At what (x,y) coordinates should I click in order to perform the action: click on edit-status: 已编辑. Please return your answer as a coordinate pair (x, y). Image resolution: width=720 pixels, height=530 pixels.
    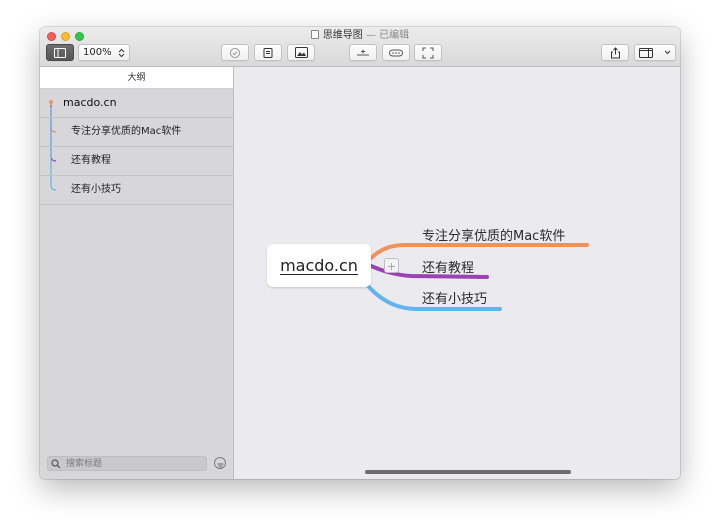
    Looking at the image, I should click on (394, 35).